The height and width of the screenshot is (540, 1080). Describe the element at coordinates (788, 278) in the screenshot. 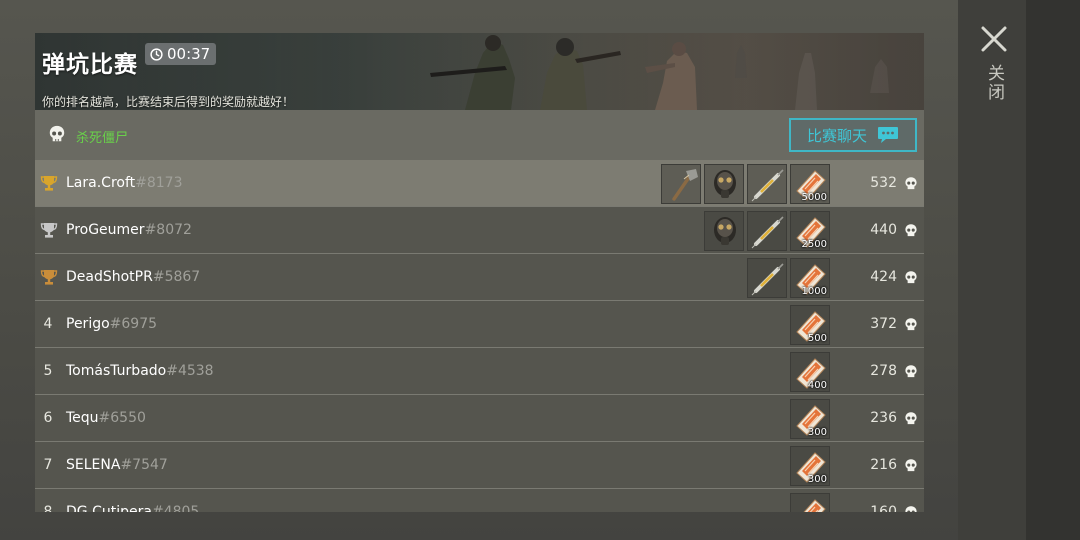

I see `reward-list: 1000` at that location.